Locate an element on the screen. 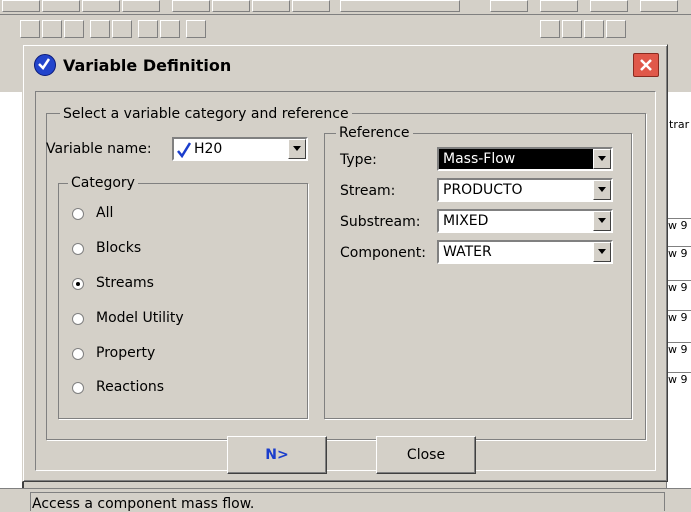 This screenshot has width=691, height=512. close-button-label: Close is located at coordinates (426, 455).